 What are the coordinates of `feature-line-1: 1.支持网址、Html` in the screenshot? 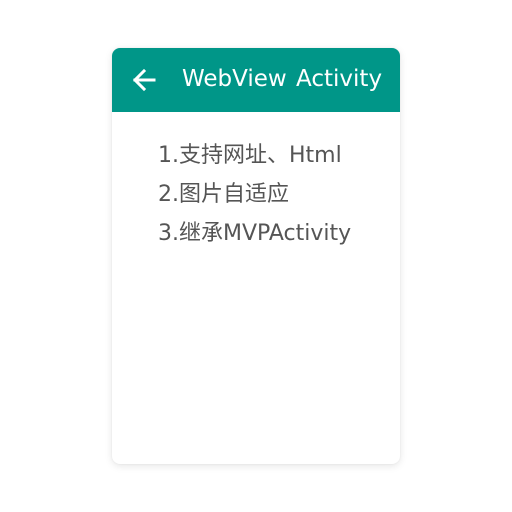 It's located at (250, 155).